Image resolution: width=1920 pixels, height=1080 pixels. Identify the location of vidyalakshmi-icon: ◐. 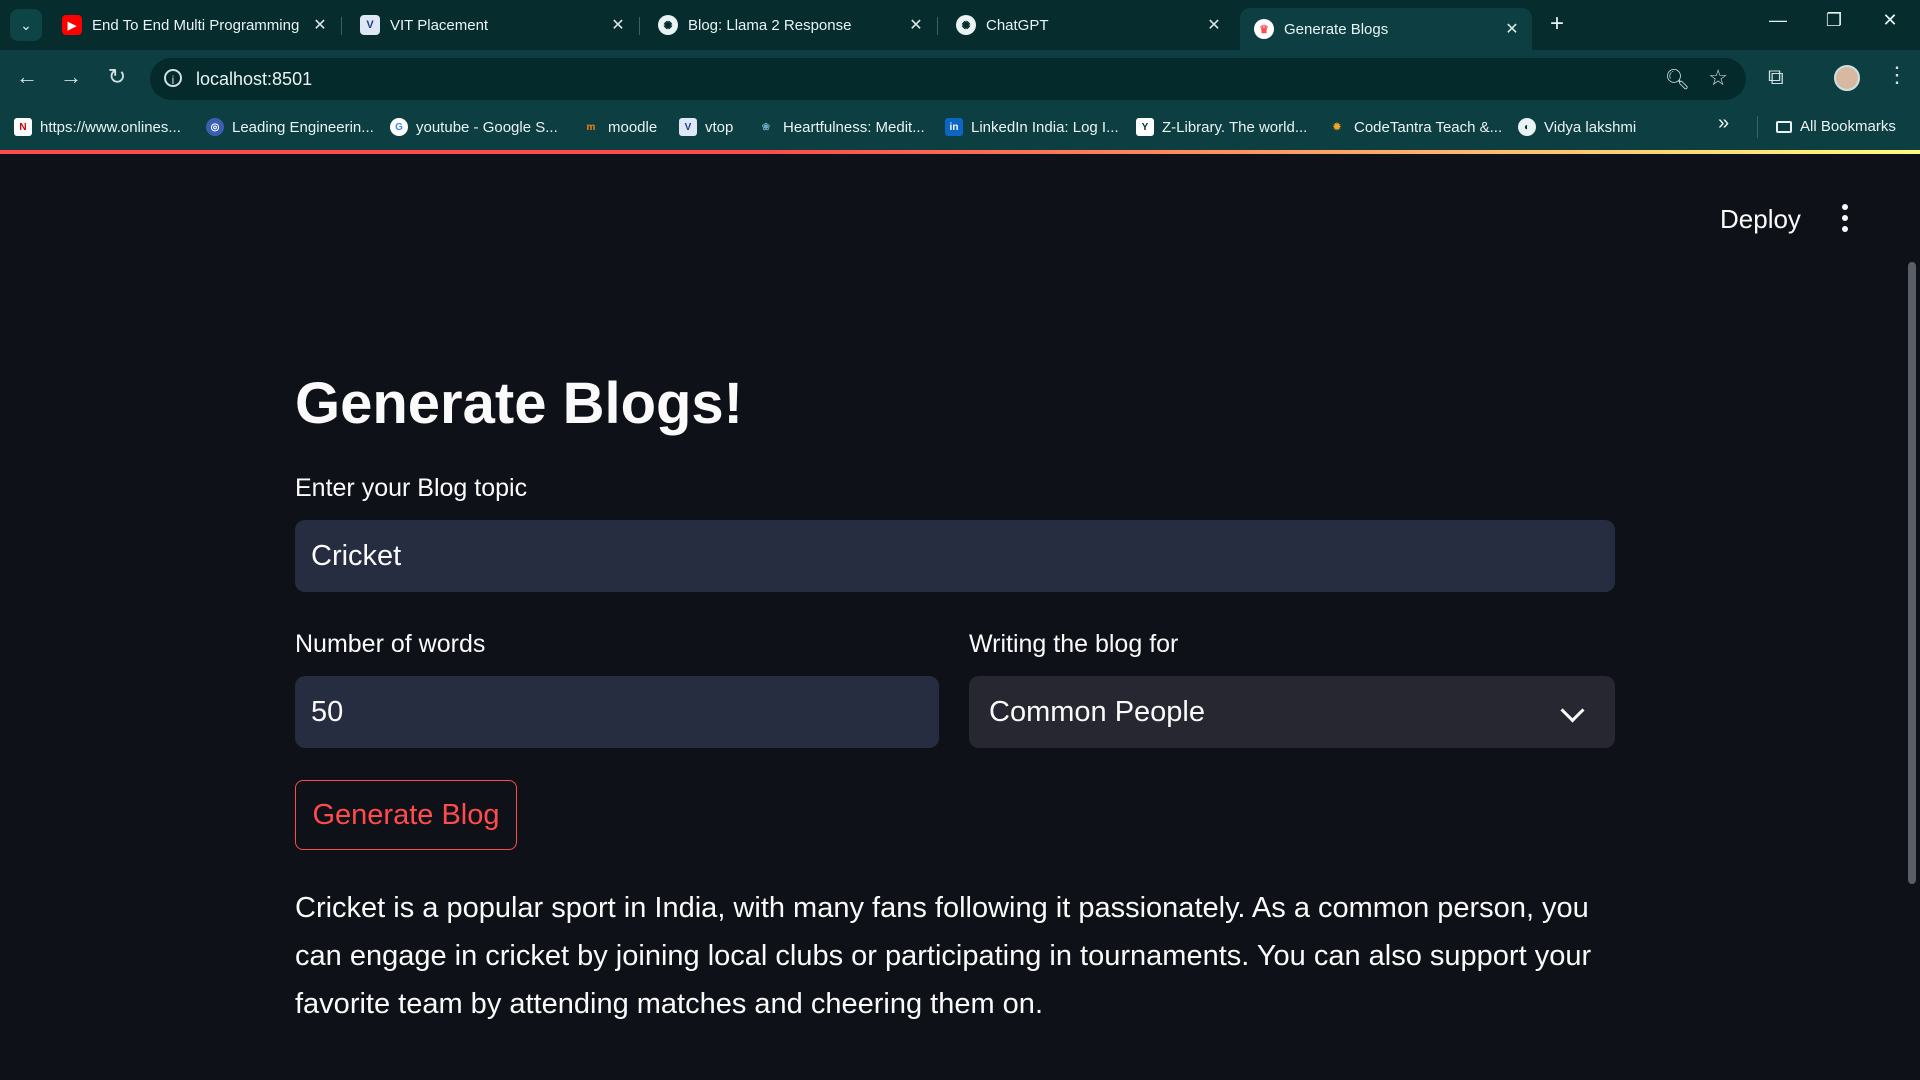
(1527, 127).